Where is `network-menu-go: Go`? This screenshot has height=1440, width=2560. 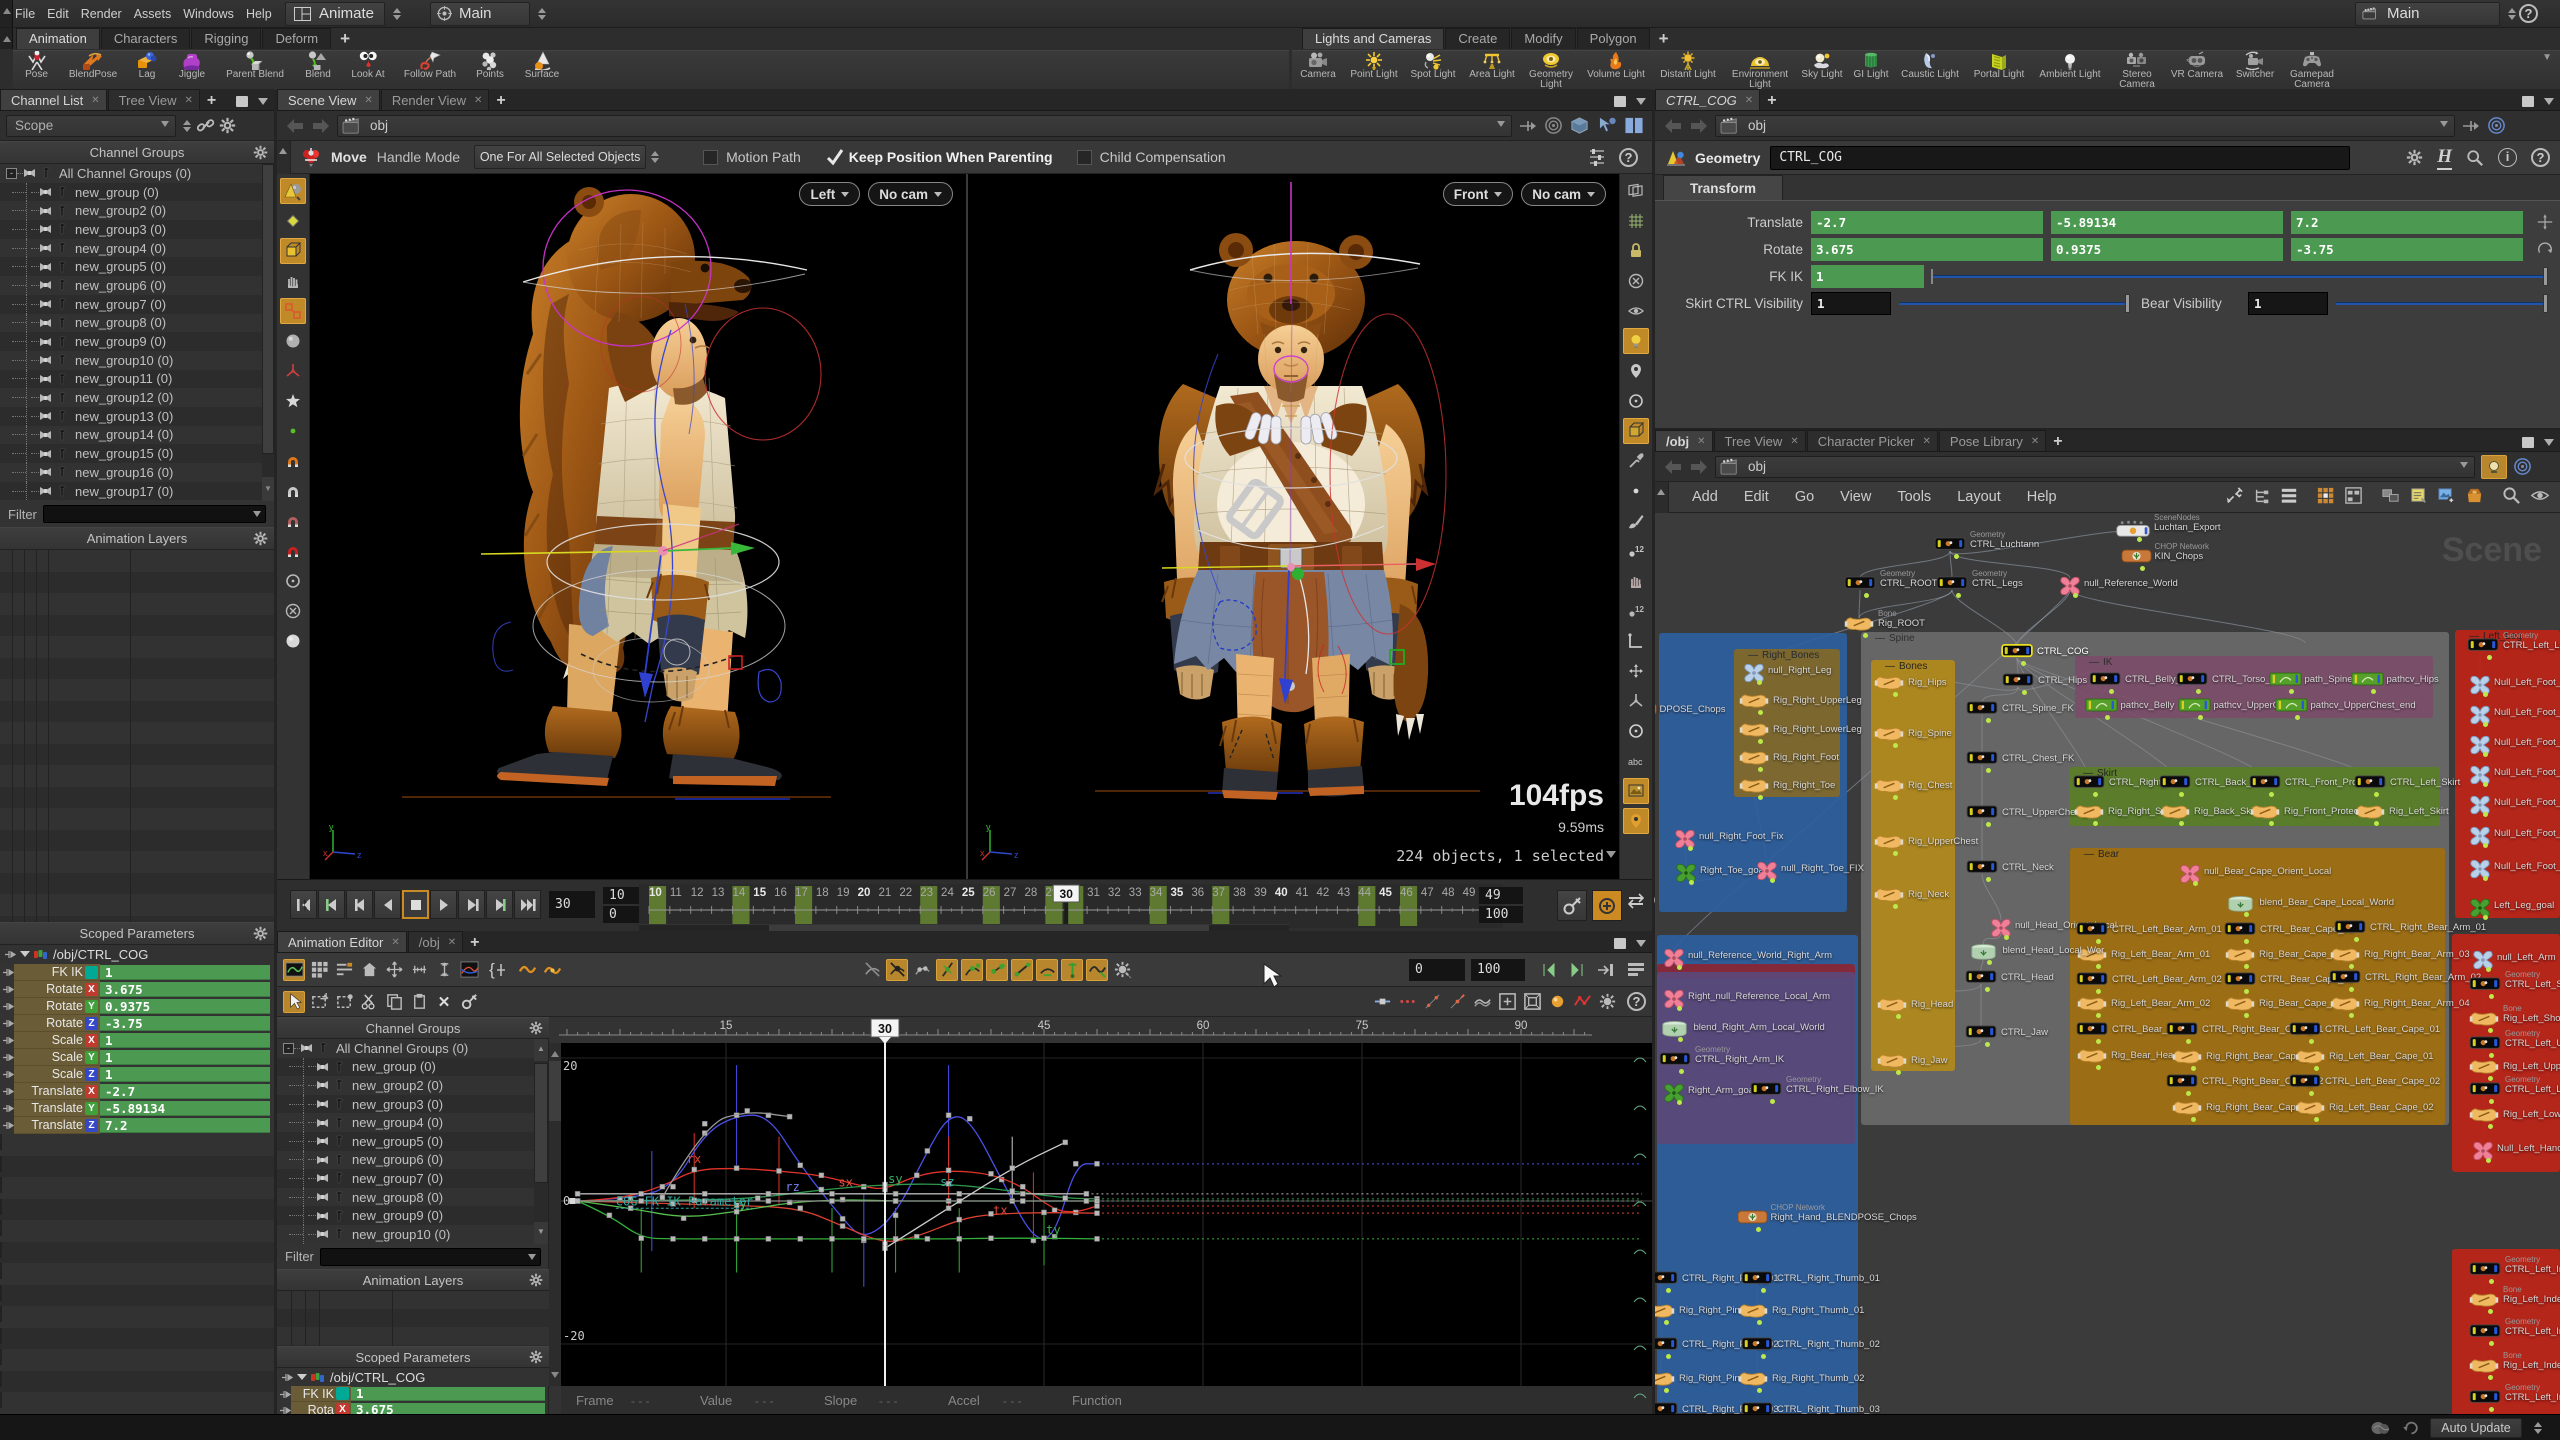 network-menu-go: Go is located at coordinates (1804, 497).